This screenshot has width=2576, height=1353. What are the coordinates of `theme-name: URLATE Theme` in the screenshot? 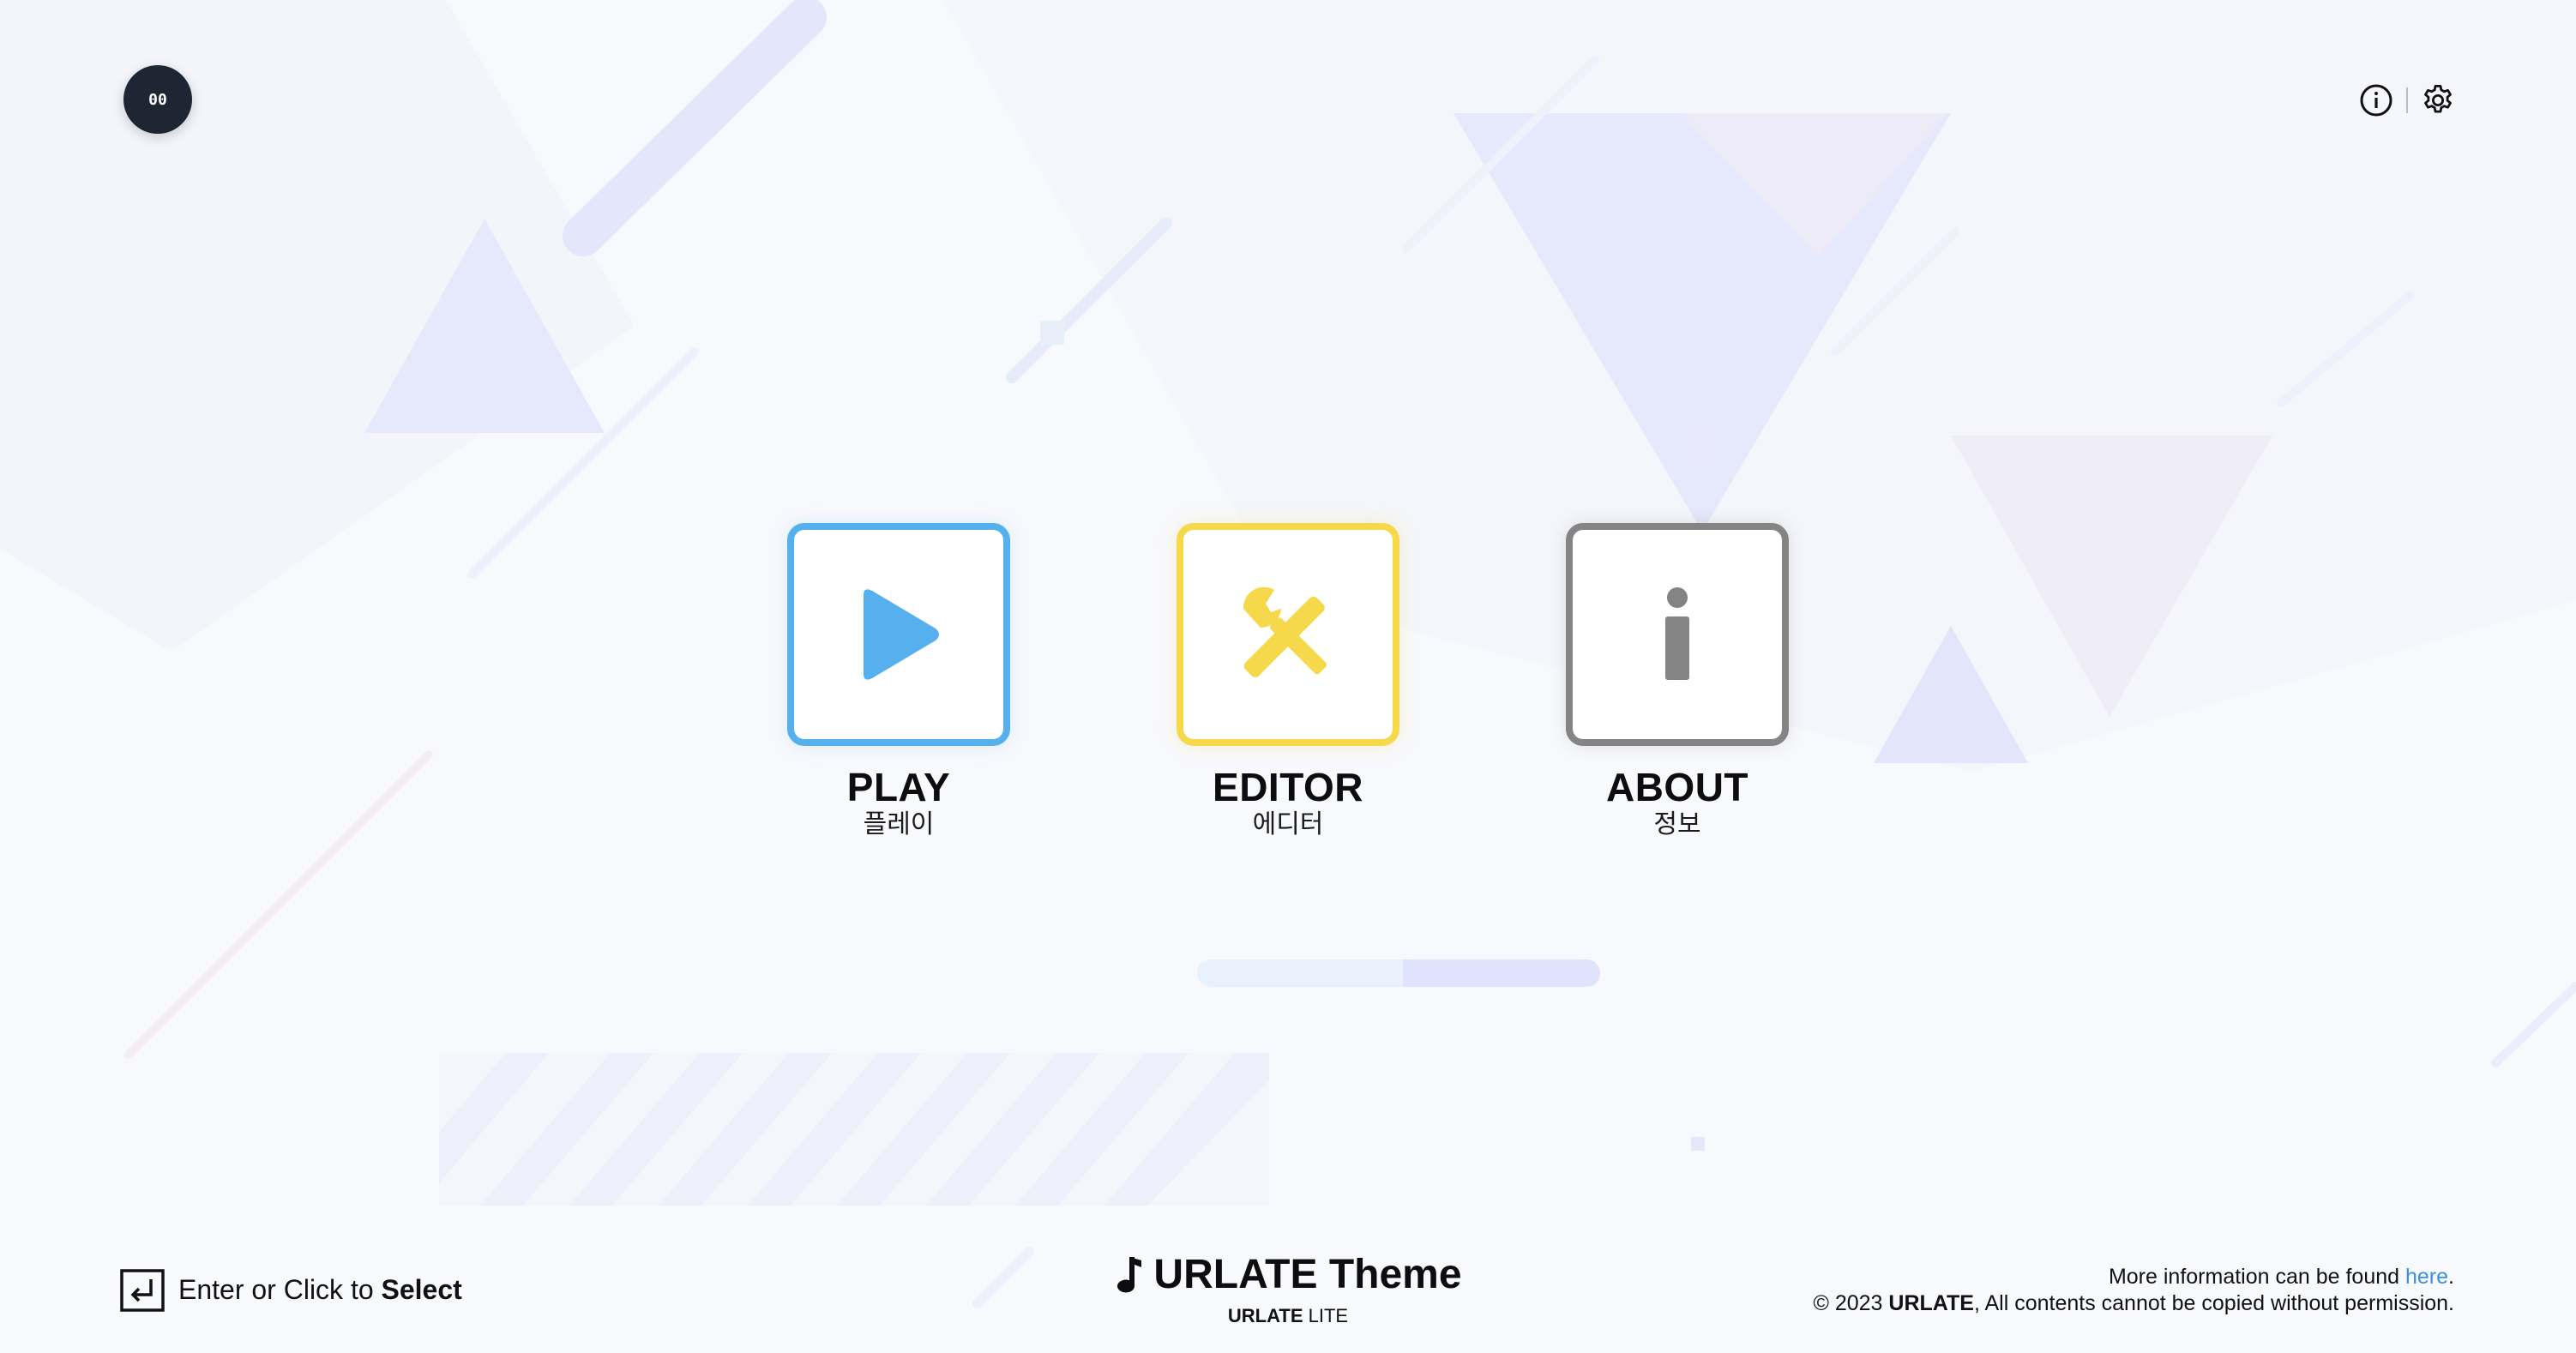 It's located at (1307, 1274).